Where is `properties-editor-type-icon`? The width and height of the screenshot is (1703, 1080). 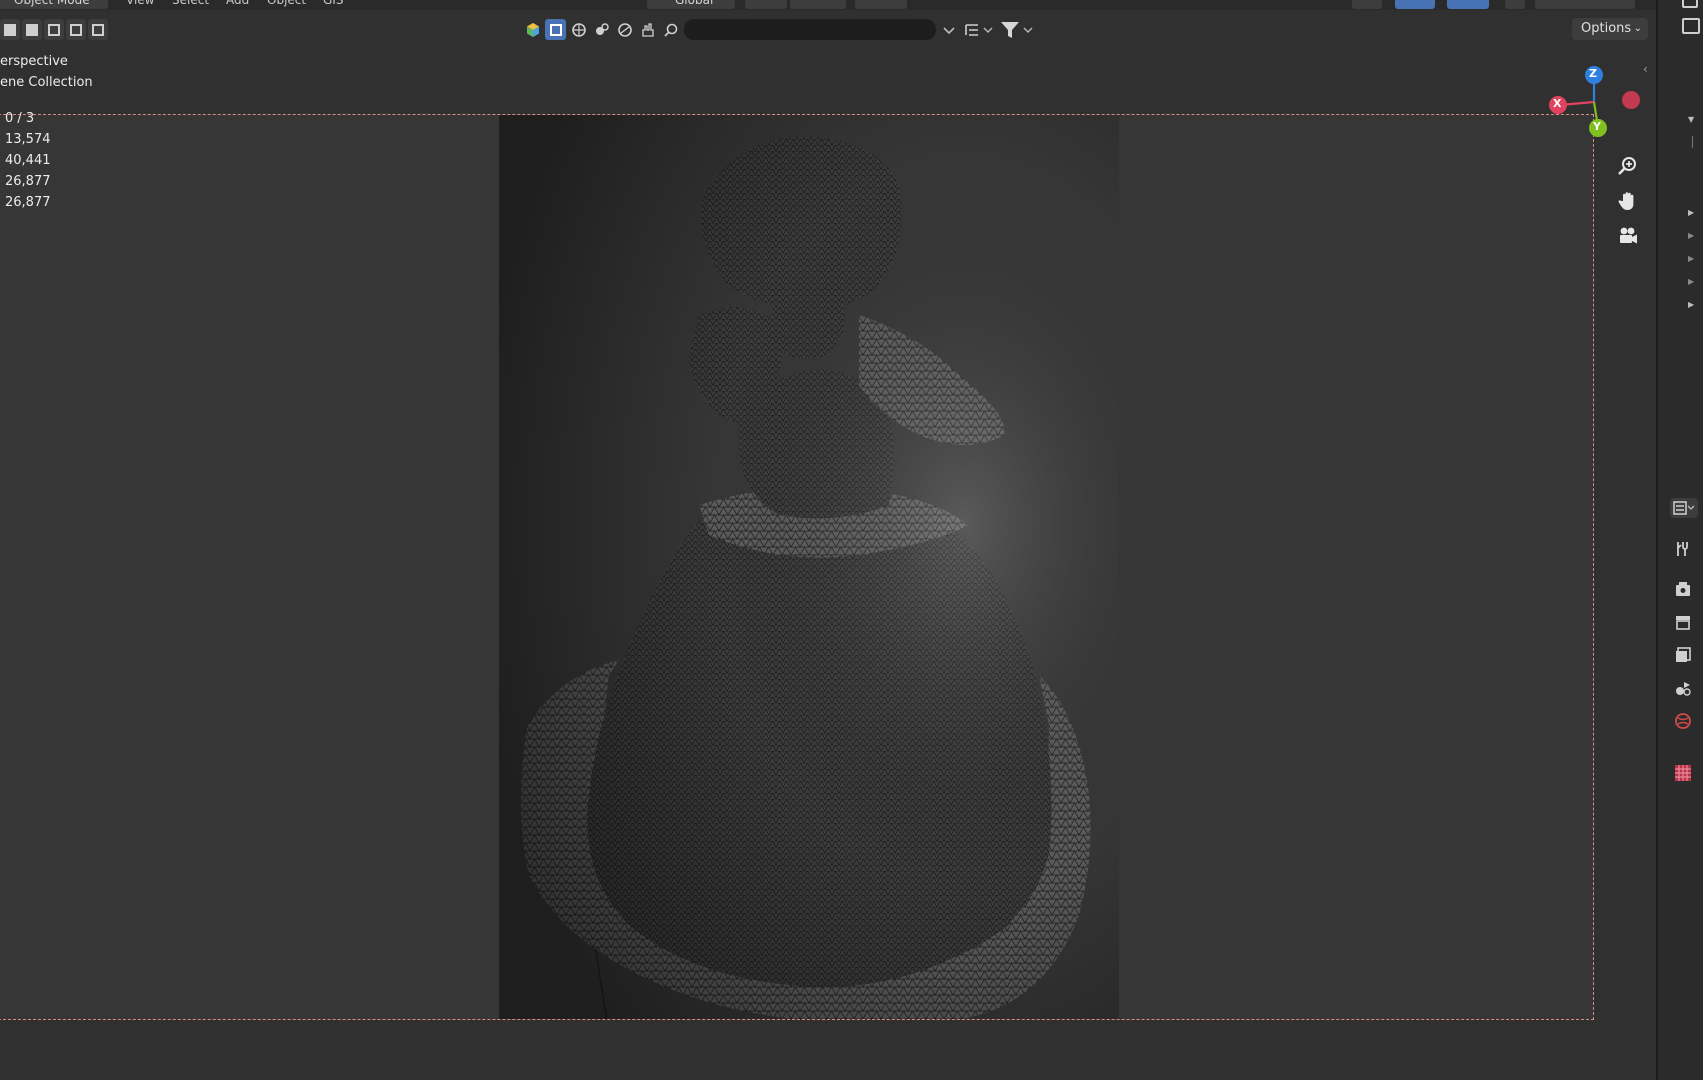
properties-editor-type-icon is located at coordinates (1684, 508).